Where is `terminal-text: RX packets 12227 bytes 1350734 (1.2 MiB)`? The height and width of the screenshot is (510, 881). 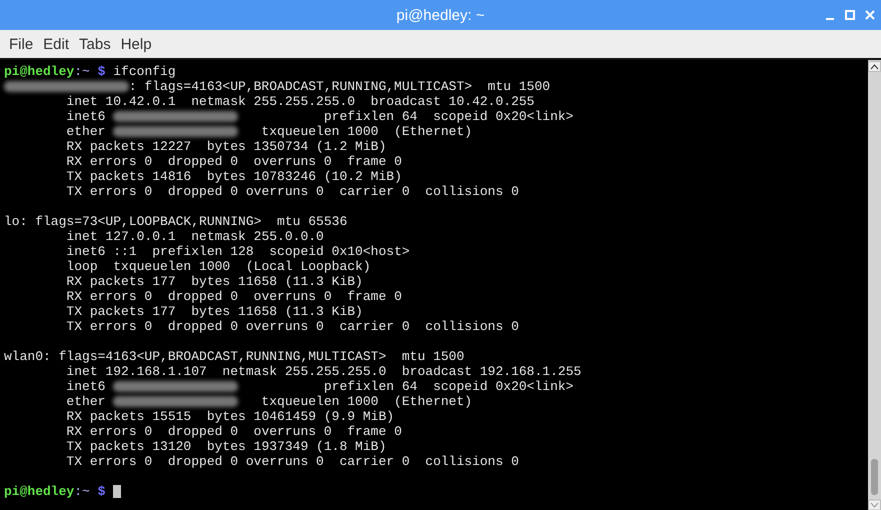
terminal-text: RX packets 12227 bytes 1350734 (1.2 MiB) is located at coordinates (225, 146).